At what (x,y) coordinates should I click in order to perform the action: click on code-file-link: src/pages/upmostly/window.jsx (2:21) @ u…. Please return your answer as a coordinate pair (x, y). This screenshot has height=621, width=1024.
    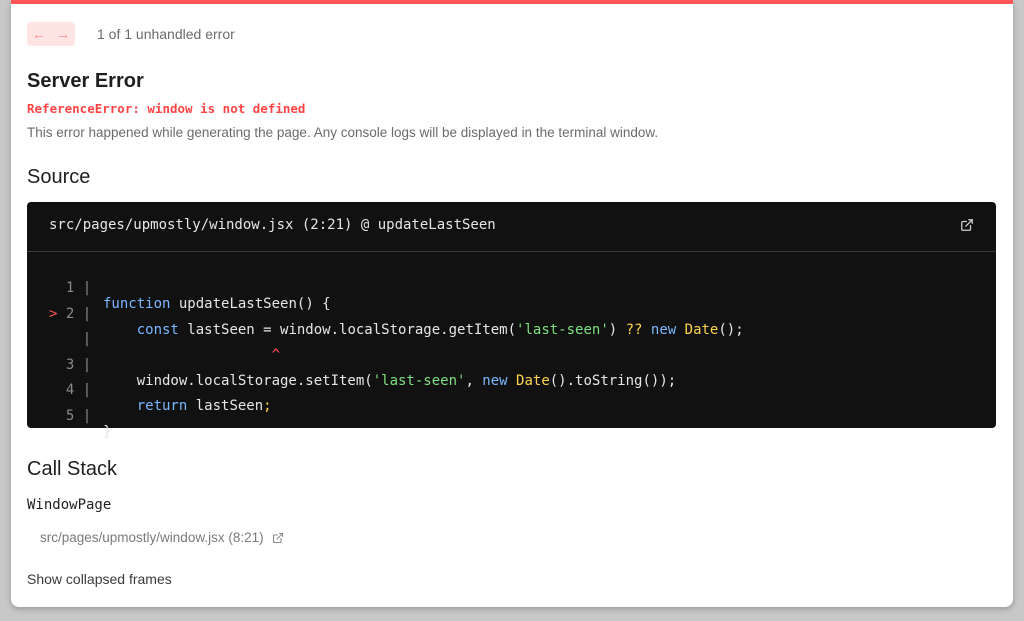
    Looking at the image, I should click on (272, 225).